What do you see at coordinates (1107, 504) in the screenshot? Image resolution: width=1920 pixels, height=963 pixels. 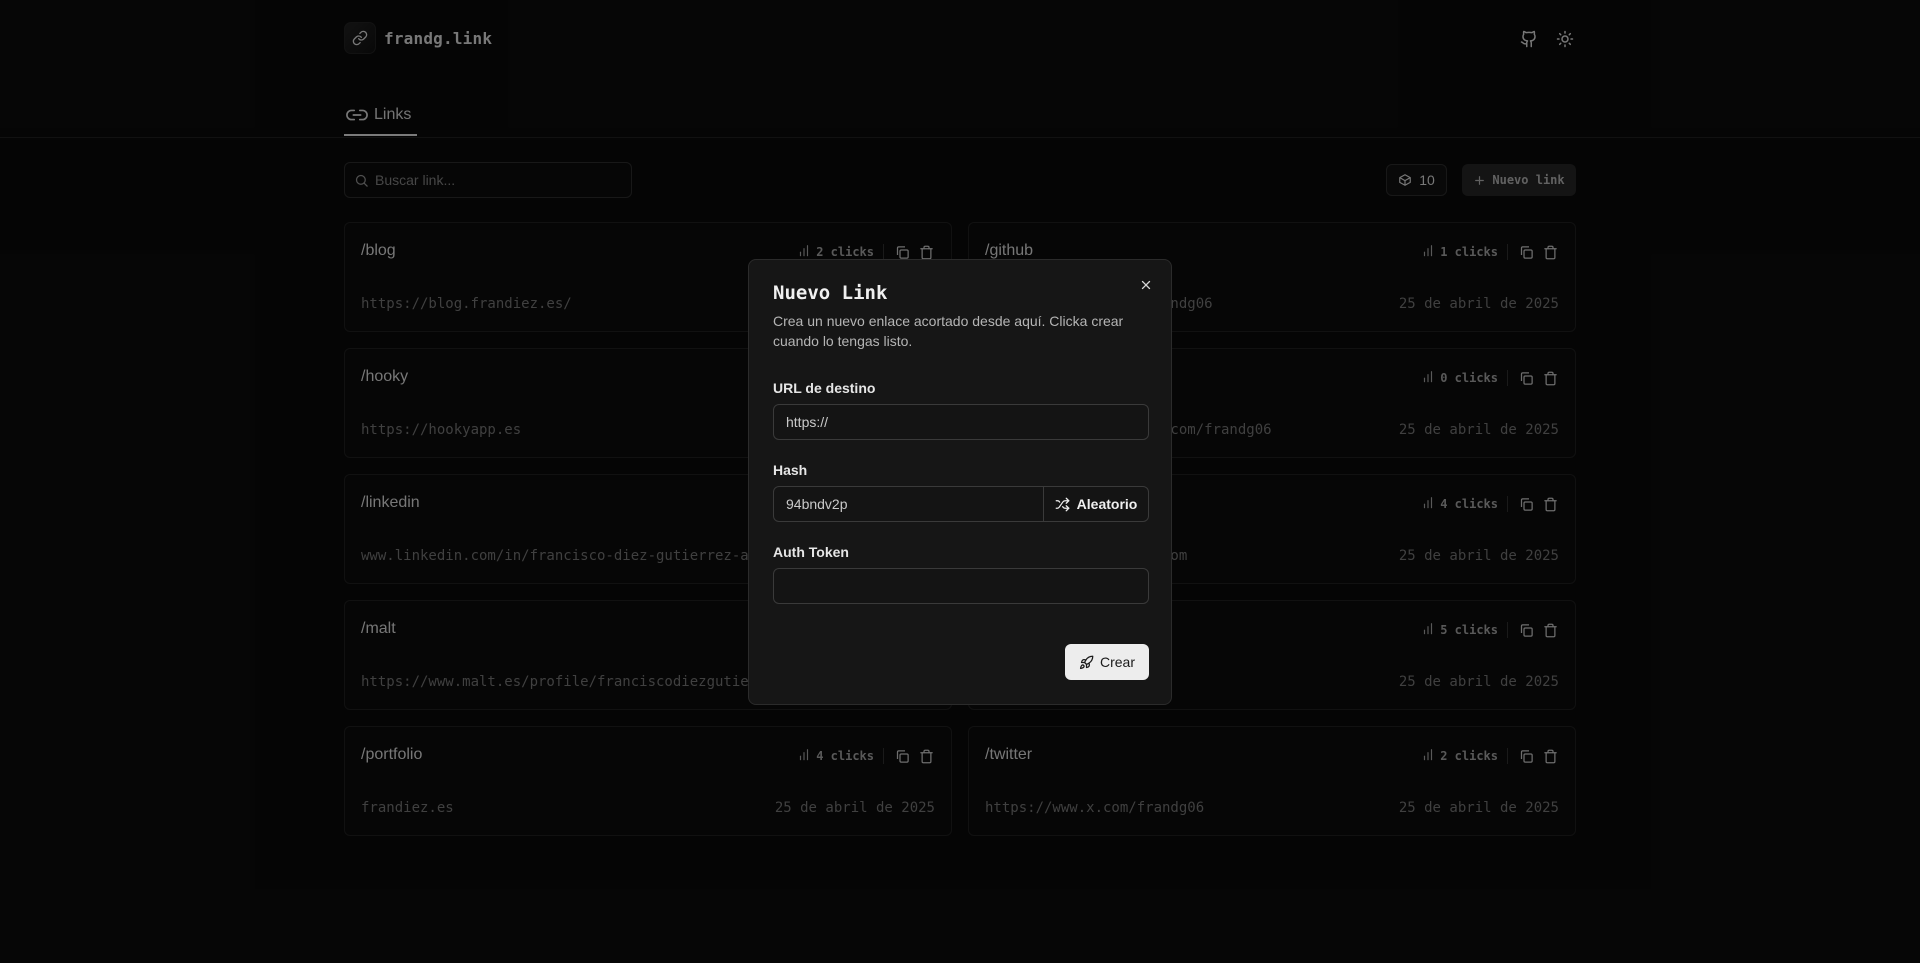 I see `random-label: Aleatorio` at bounding box center [1107, 504].